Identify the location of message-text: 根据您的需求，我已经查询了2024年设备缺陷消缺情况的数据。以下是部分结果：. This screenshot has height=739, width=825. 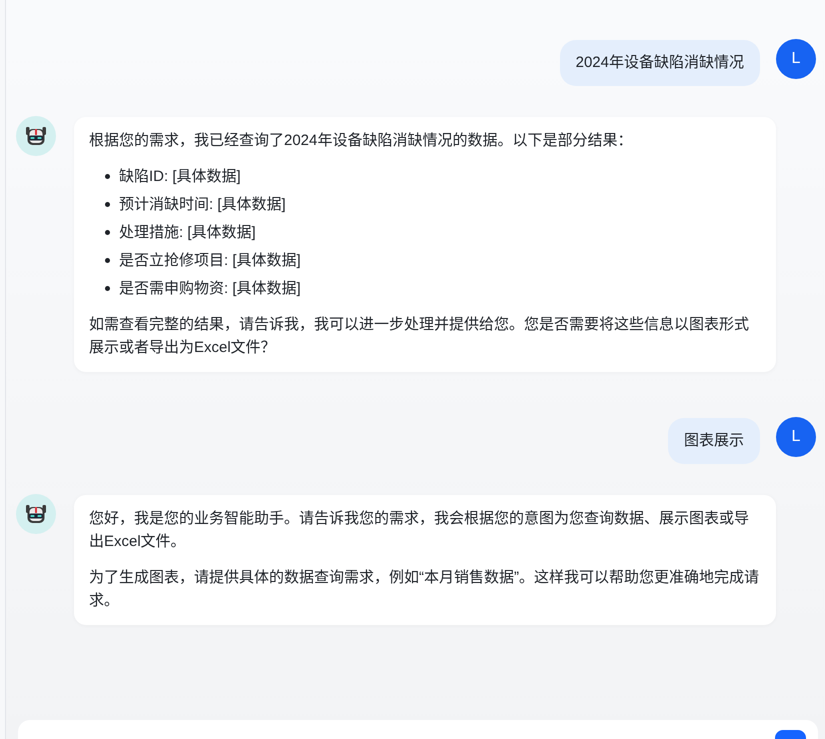
(361, 141).